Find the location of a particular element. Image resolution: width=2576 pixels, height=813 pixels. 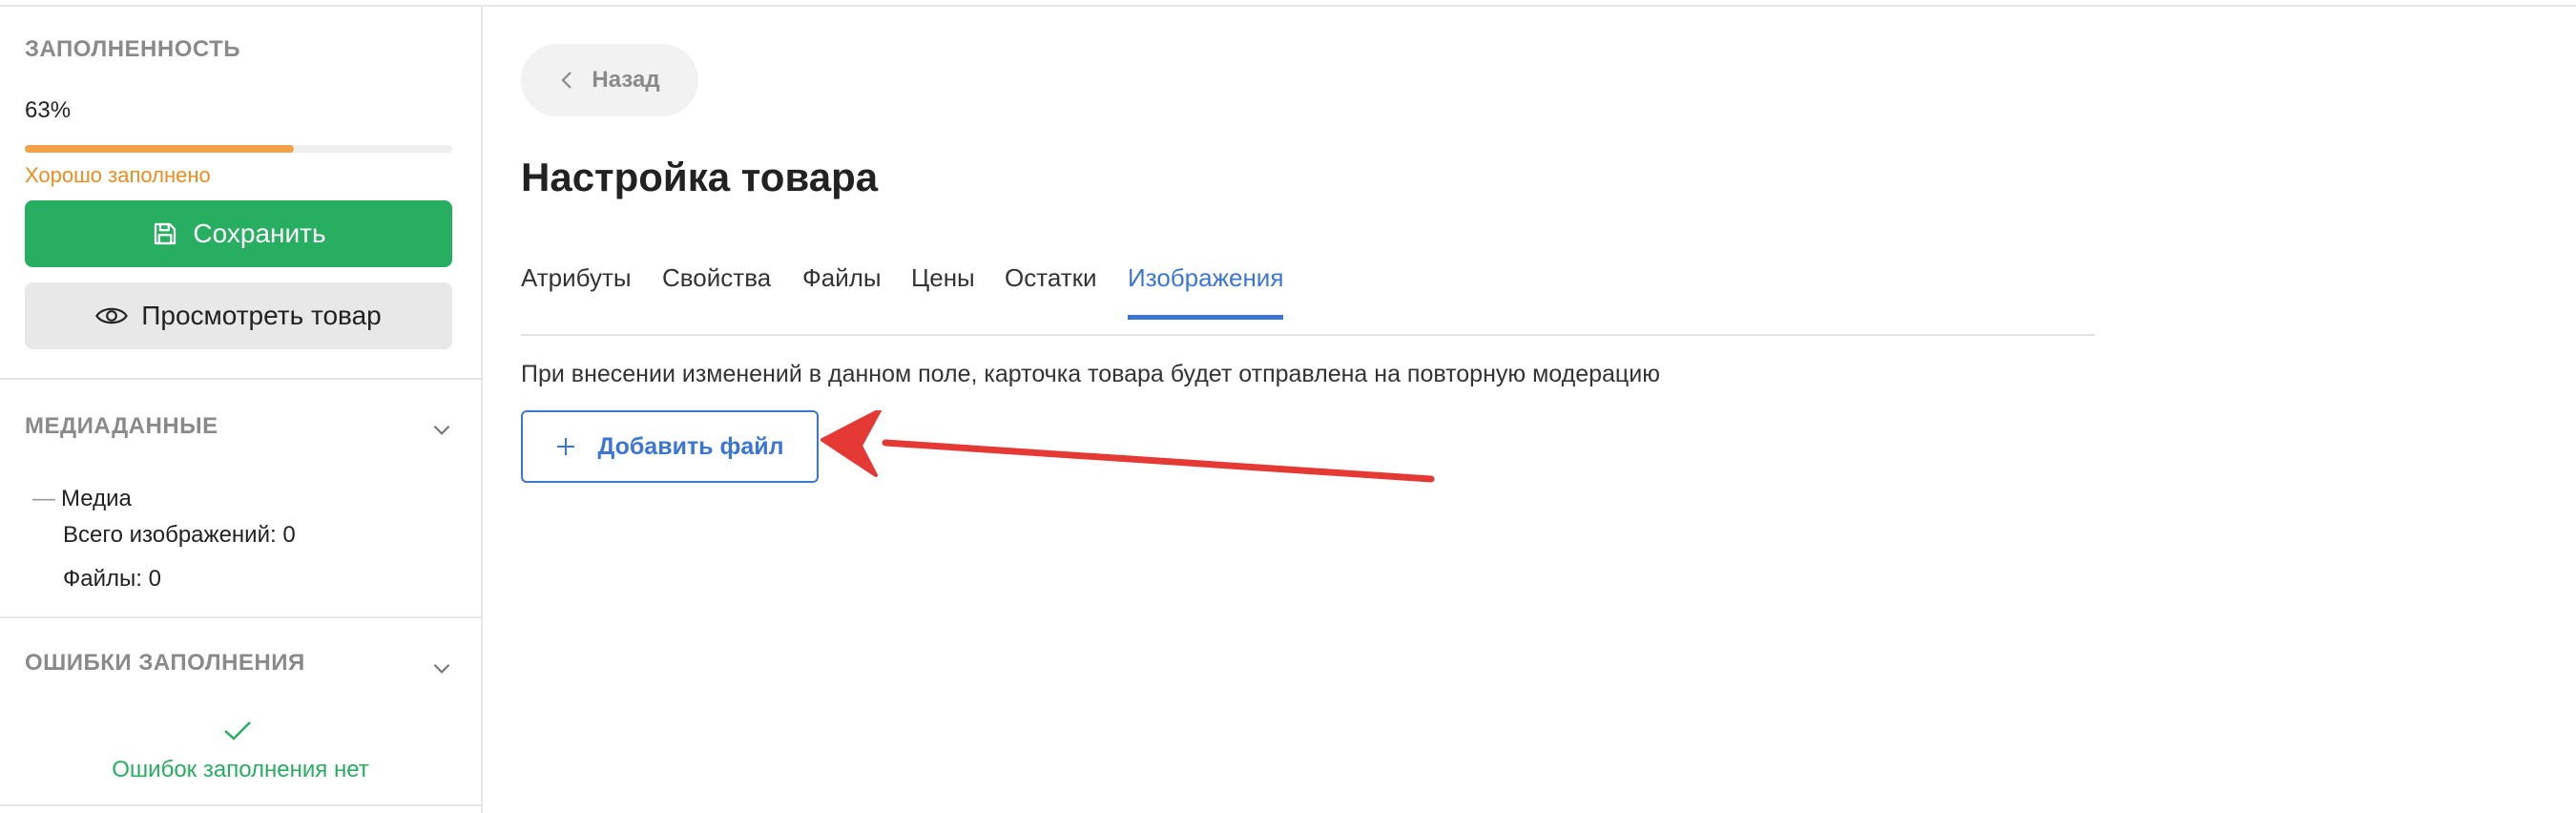

tab-stock: Остатки is located at coordinates (1051, 291).